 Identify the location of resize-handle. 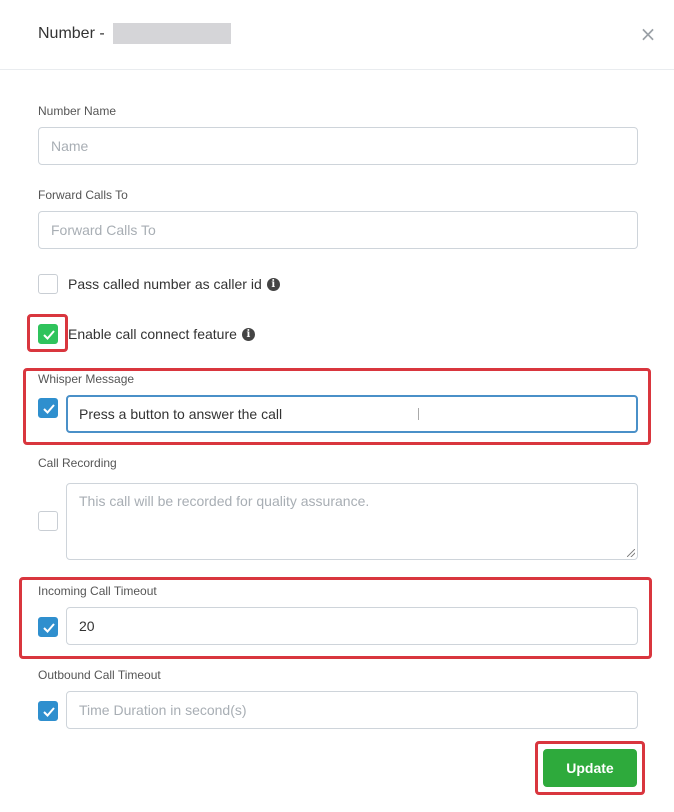
(631, 553).